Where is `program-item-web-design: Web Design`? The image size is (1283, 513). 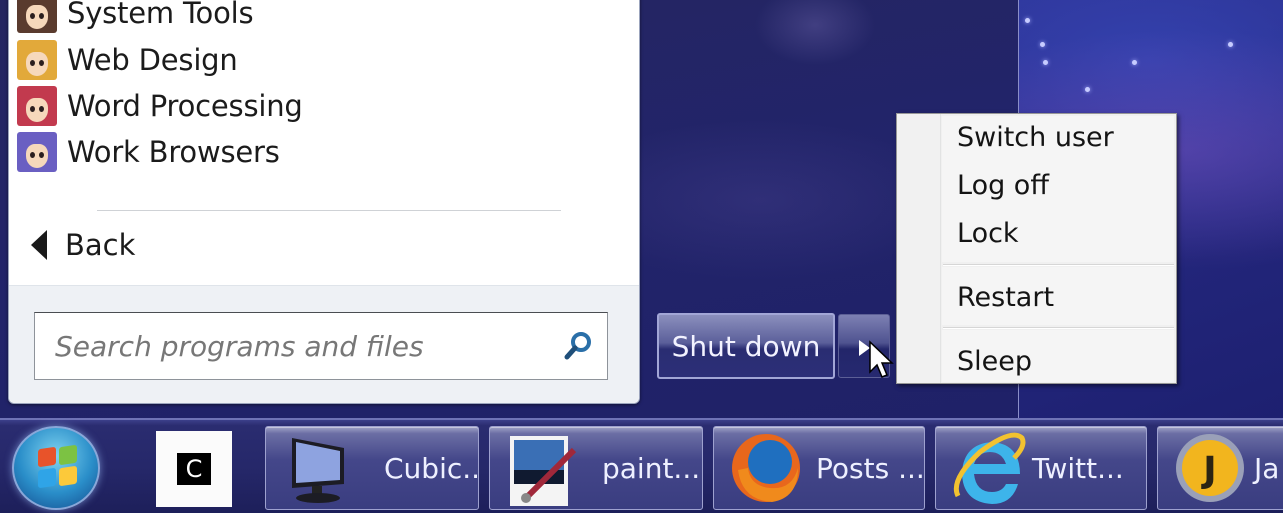 program-item-web-design: Web Design is located at coordinates (317, 60).